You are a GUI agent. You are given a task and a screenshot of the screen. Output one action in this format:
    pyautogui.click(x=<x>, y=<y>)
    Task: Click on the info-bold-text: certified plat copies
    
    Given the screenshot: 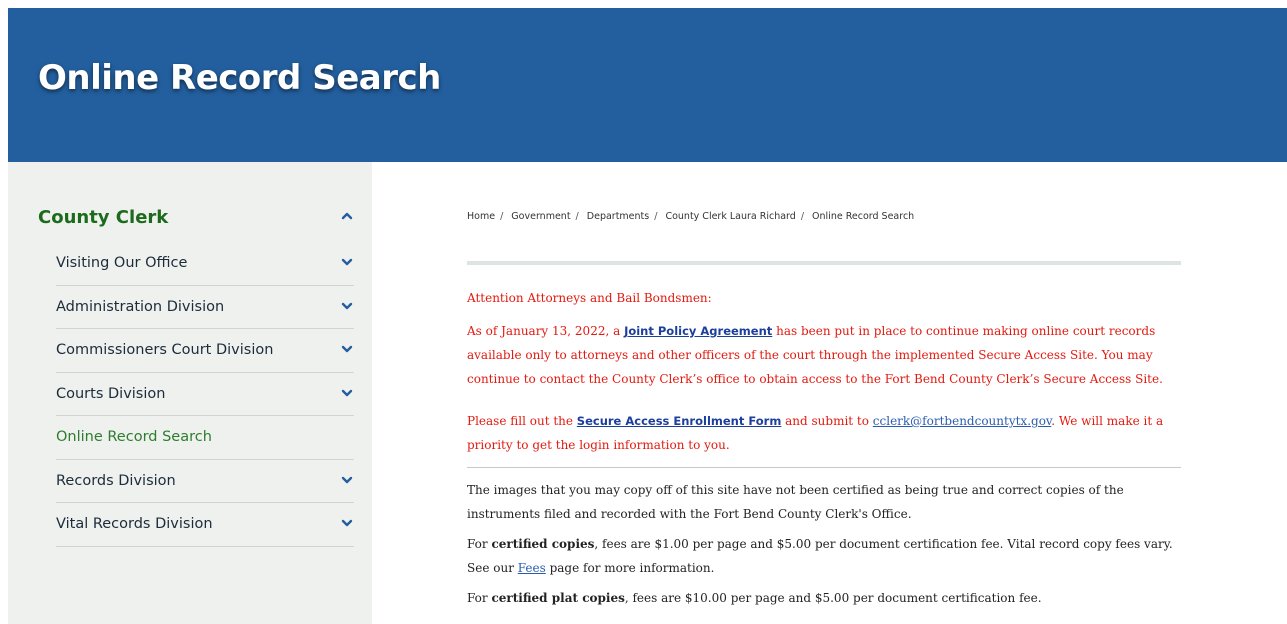 What is the action you would take?
    pyautogui.click(x=558, y=598)
    